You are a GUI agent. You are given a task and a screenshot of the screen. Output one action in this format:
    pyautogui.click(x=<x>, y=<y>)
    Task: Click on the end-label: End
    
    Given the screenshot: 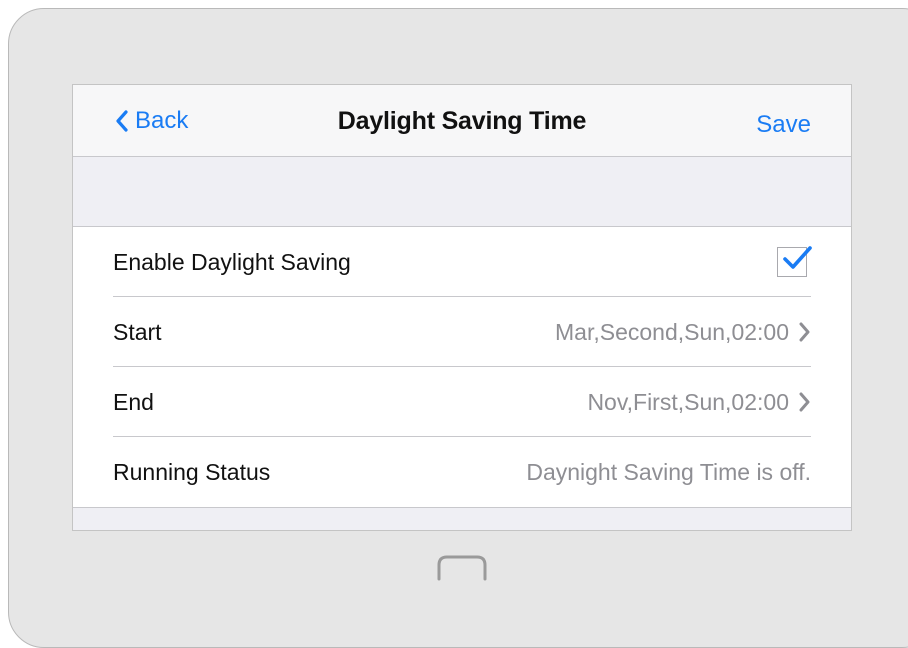 What is the action you would take?
    pyautogui.click(x=133, y=401)
    